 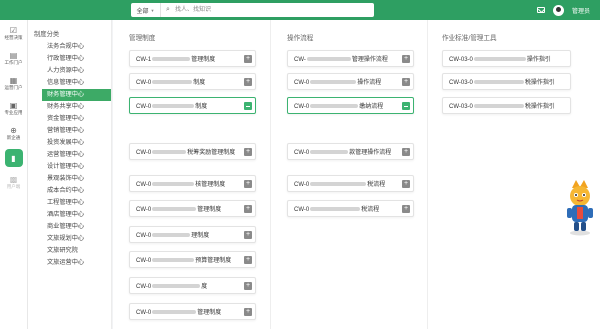 What do you see at coordinates (13, 62) in the screenshot?
I see `rail-item-label: 工作门户` at bounding box center [13, 62].